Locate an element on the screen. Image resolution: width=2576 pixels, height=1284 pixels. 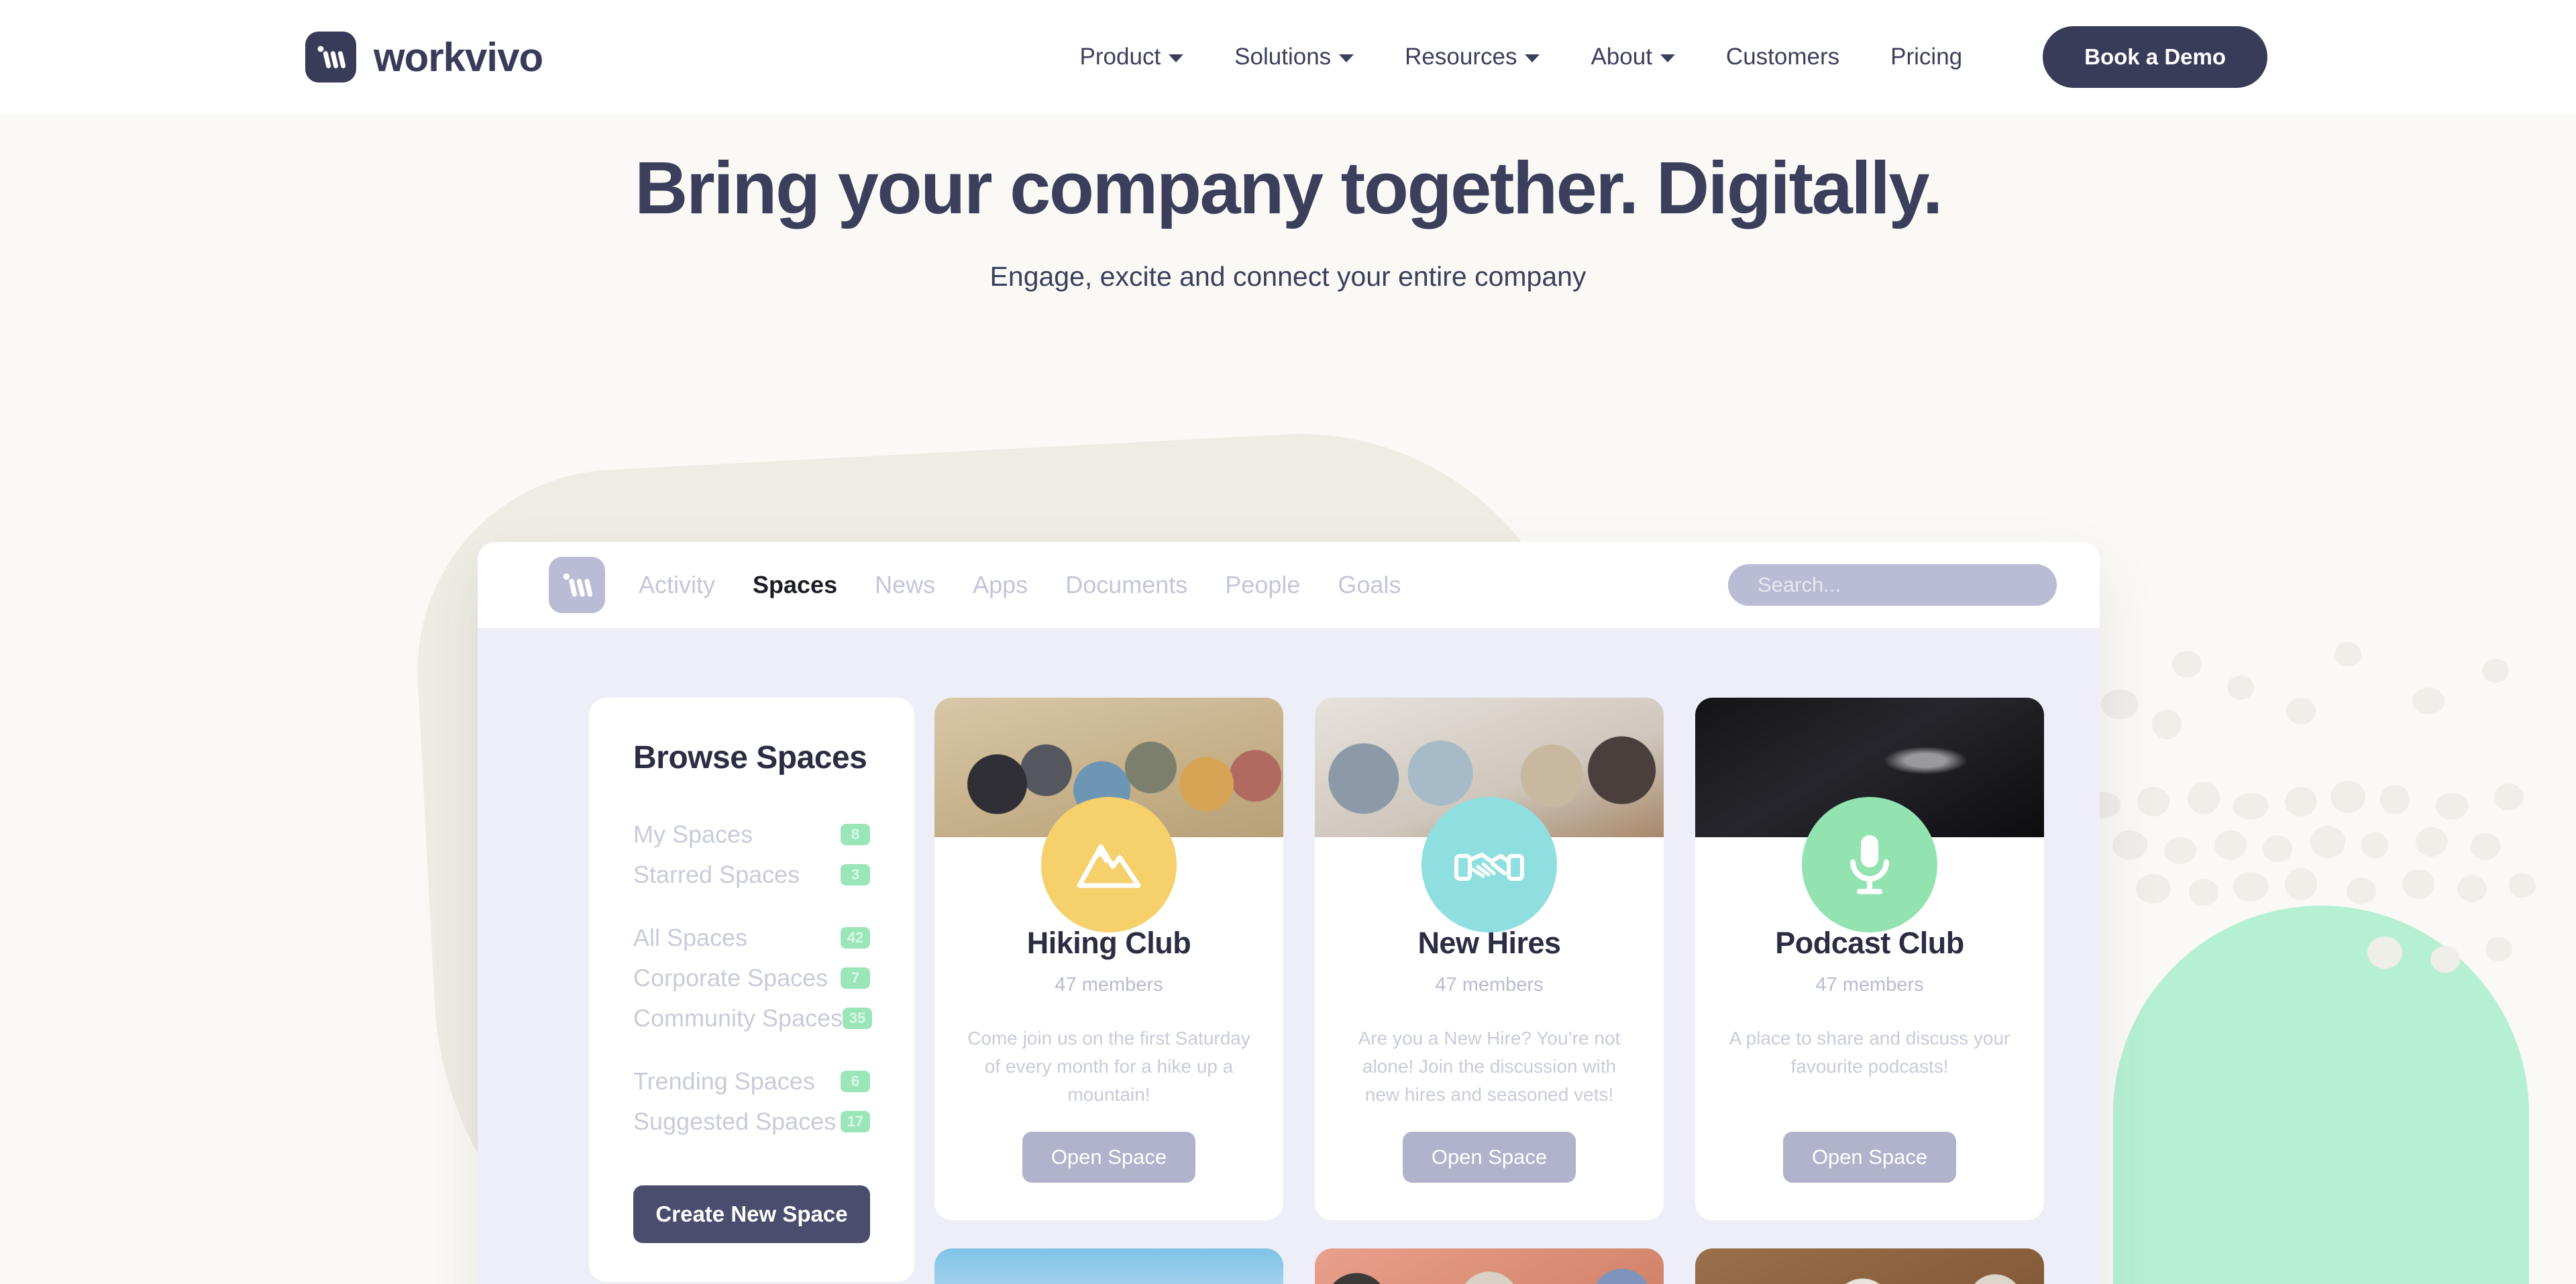
tab-people: People is located at coordinates (1262, 585).